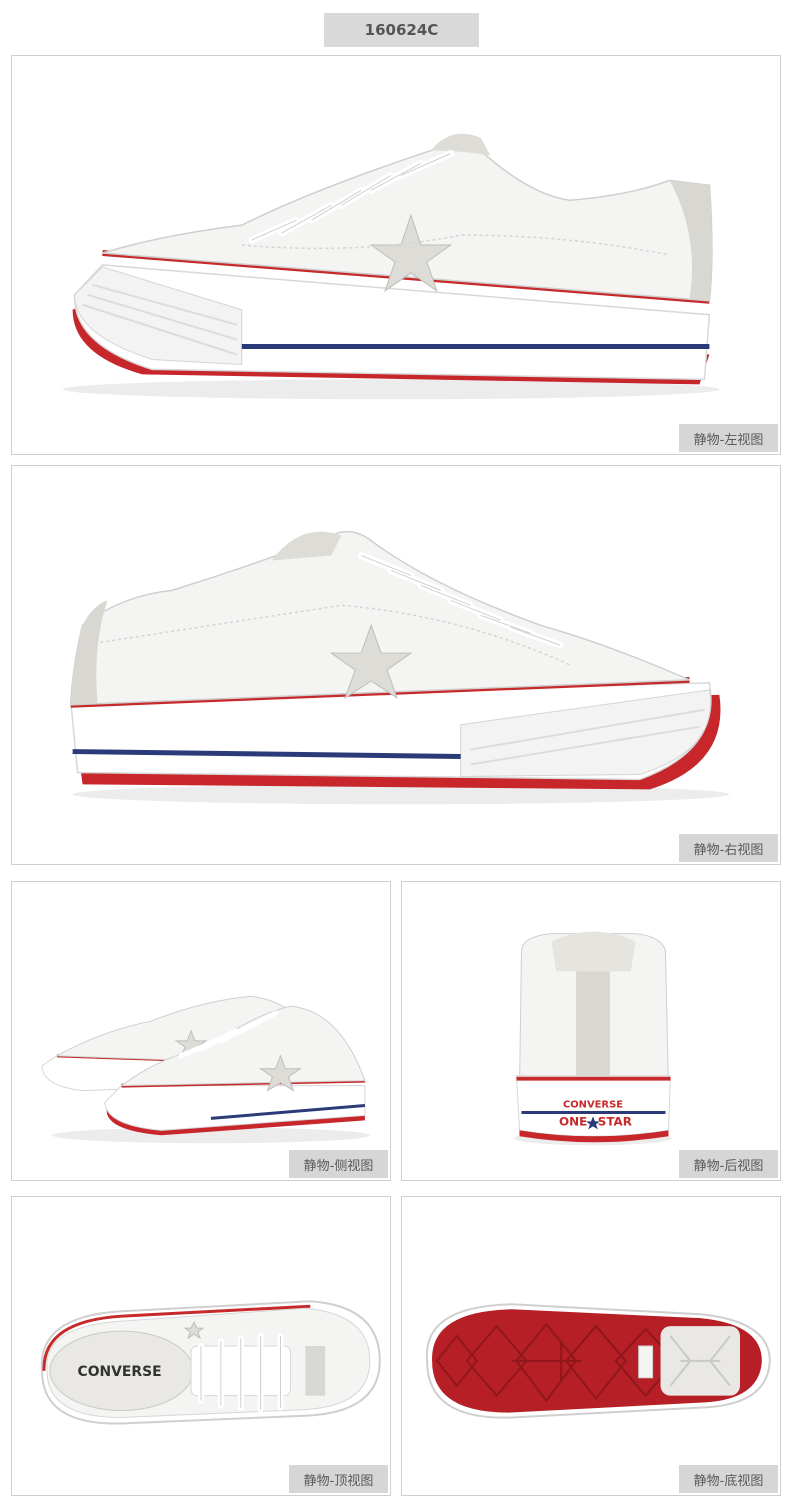  What do you see at coordinates (728, 438) in the screenshot?
I see `view-caption: 静物-左视图` at bounding box center [728, 438].